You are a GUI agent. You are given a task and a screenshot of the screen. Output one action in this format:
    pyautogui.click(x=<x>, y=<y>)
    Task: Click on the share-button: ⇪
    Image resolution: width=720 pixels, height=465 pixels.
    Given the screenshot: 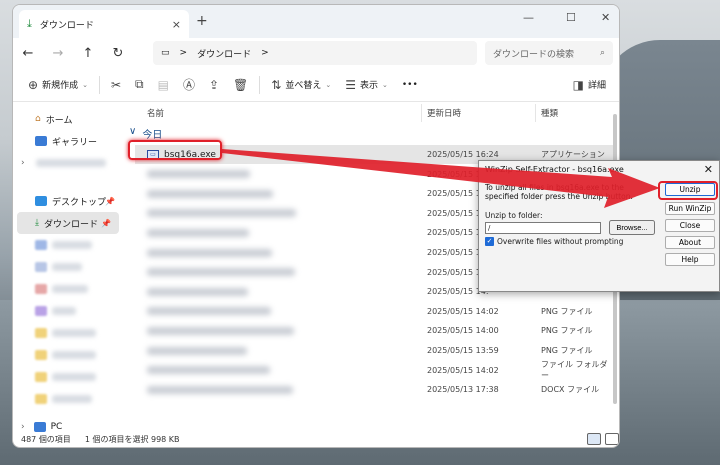 What is the action you would take?
    pyautogui.click(x=214, y=85)
    